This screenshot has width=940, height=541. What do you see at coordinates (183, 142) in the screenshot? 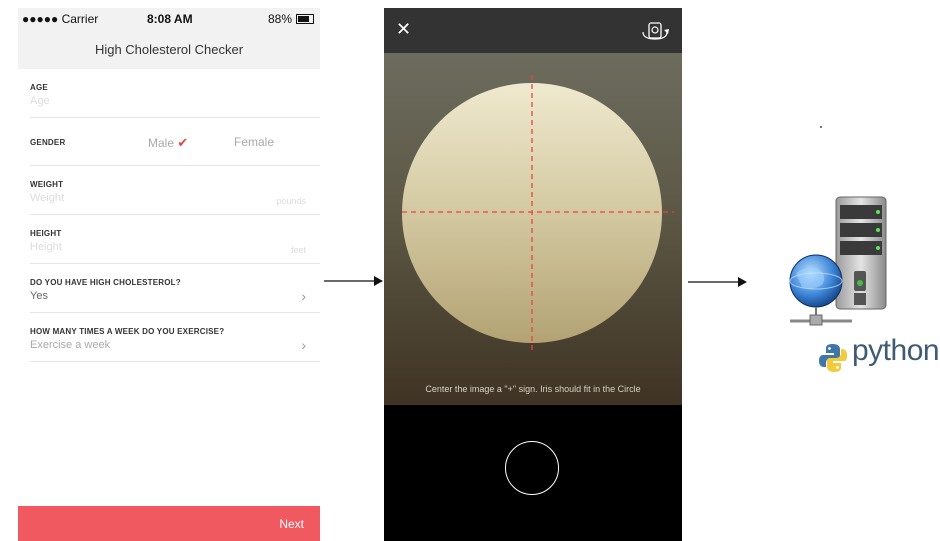
I see `checkmark-icon: ✔` at bounding box center [183, 142].